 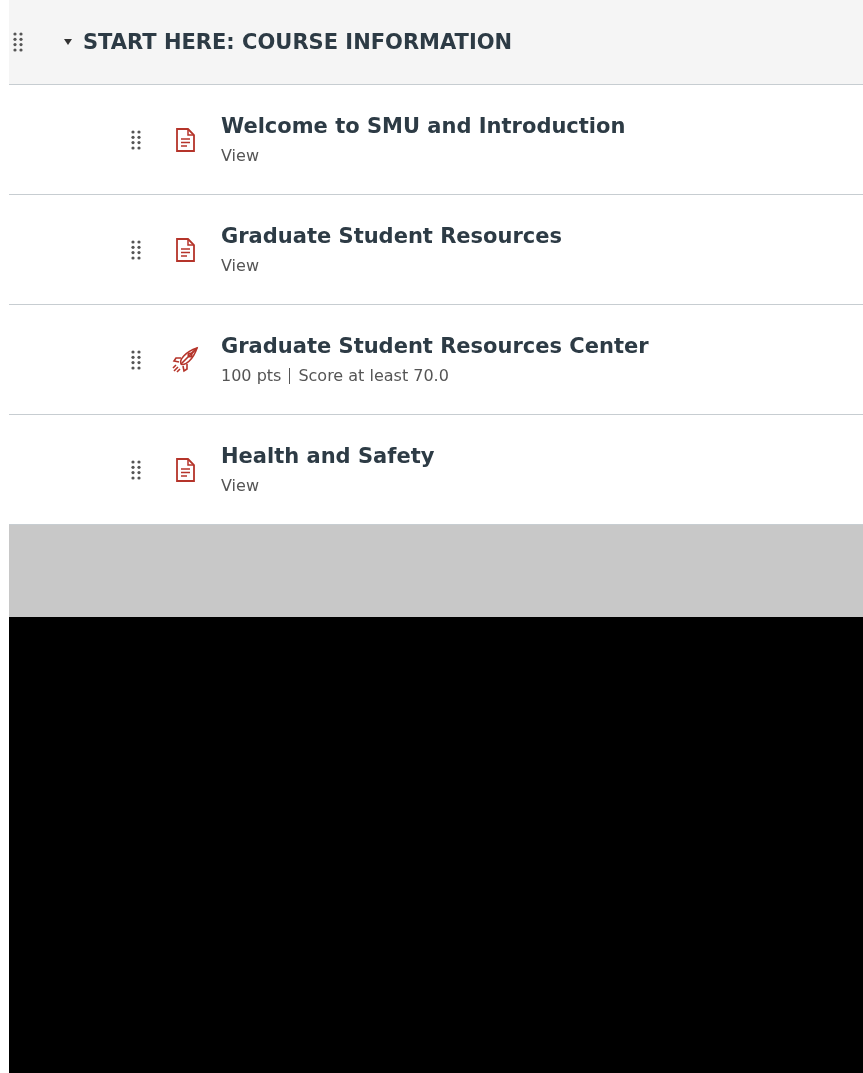 What do you see at coordinates (436, 140) in the screenshot?
I see `module-item: Welcome to SMU and Introduction View` at bounding box center [436, 140].